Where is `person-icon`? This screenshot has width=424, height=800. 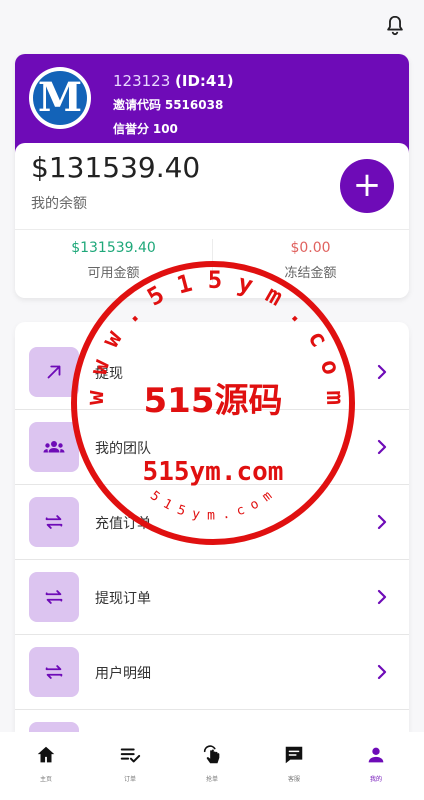
person-icon is located at coordinates (376, 755).